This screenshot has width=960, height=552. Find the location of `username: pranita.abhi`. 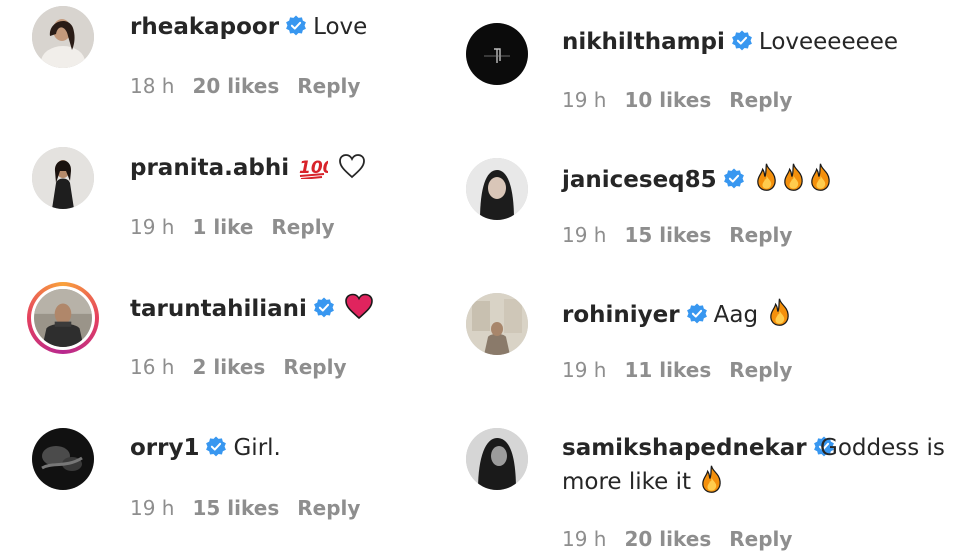

username: pranita.abhi is located at coordinates (209, 168).